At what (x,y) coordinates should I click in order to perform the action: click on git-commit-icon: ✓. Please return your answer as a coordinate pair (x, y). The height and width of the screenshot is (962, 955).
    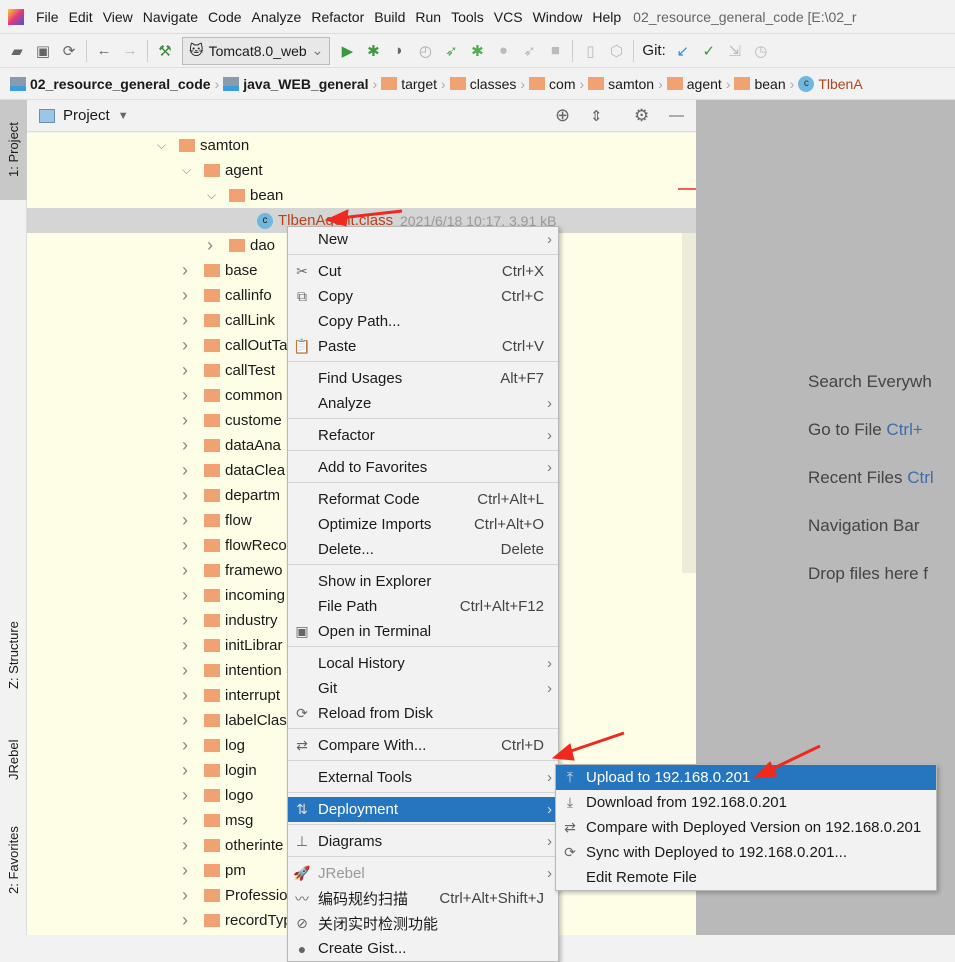
    Looking at the image, I should click on (709, 51).